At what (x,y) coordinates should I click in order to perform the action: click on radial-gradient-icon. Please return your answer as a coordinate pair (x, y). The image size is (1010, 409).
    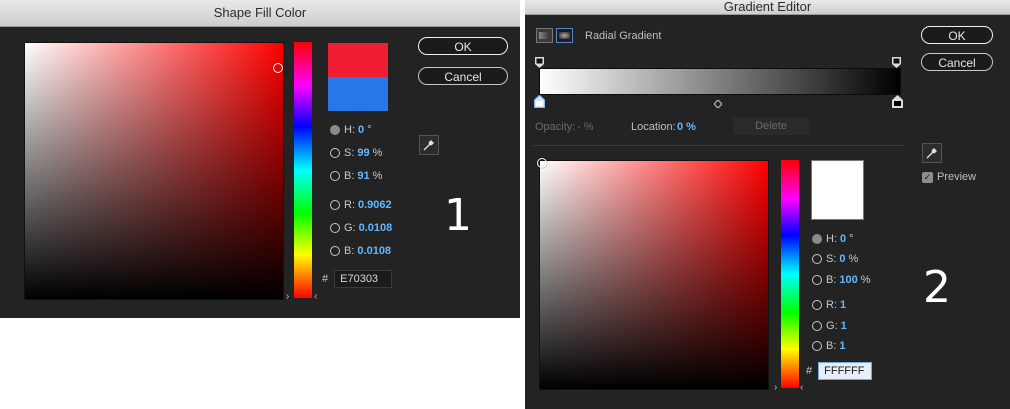
    Looking at the image, I should click on (564, 35).